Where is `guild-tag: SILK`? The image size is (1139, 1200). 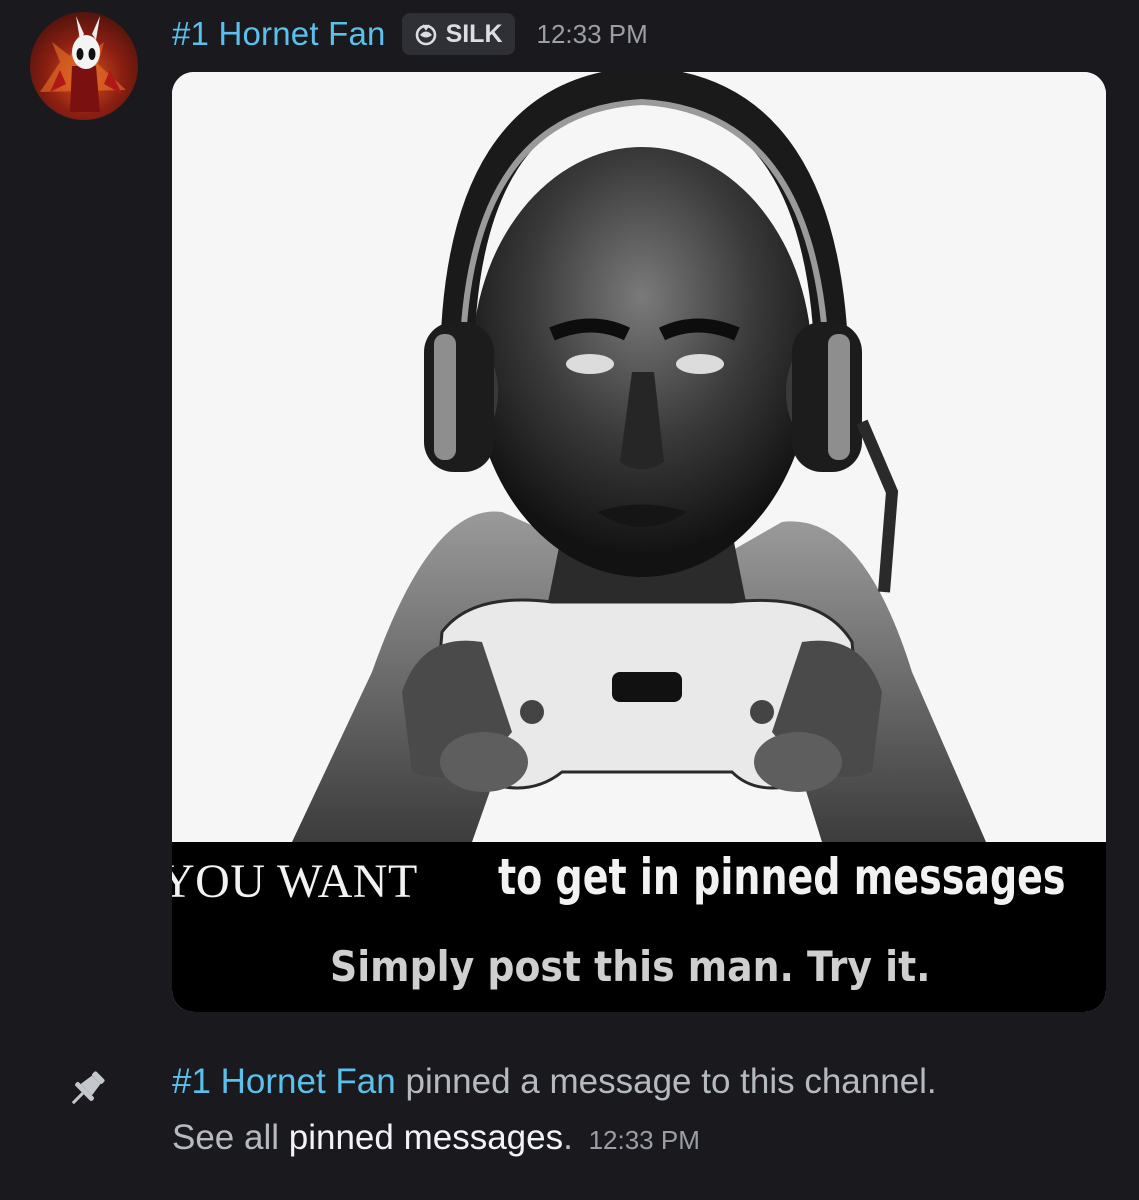
guild-tag: SILK is located at coordinates (458, 34).